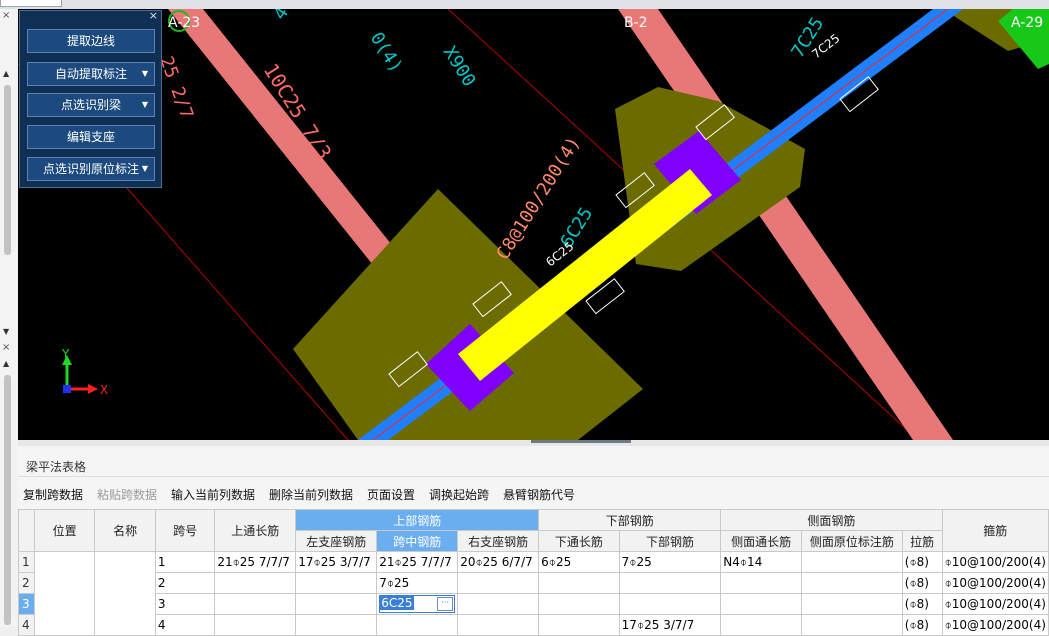  Describe the element at coordinates (831, 520) in the screenshot. I see `col-group-side-rebar: 侧面钢筋` at that location.